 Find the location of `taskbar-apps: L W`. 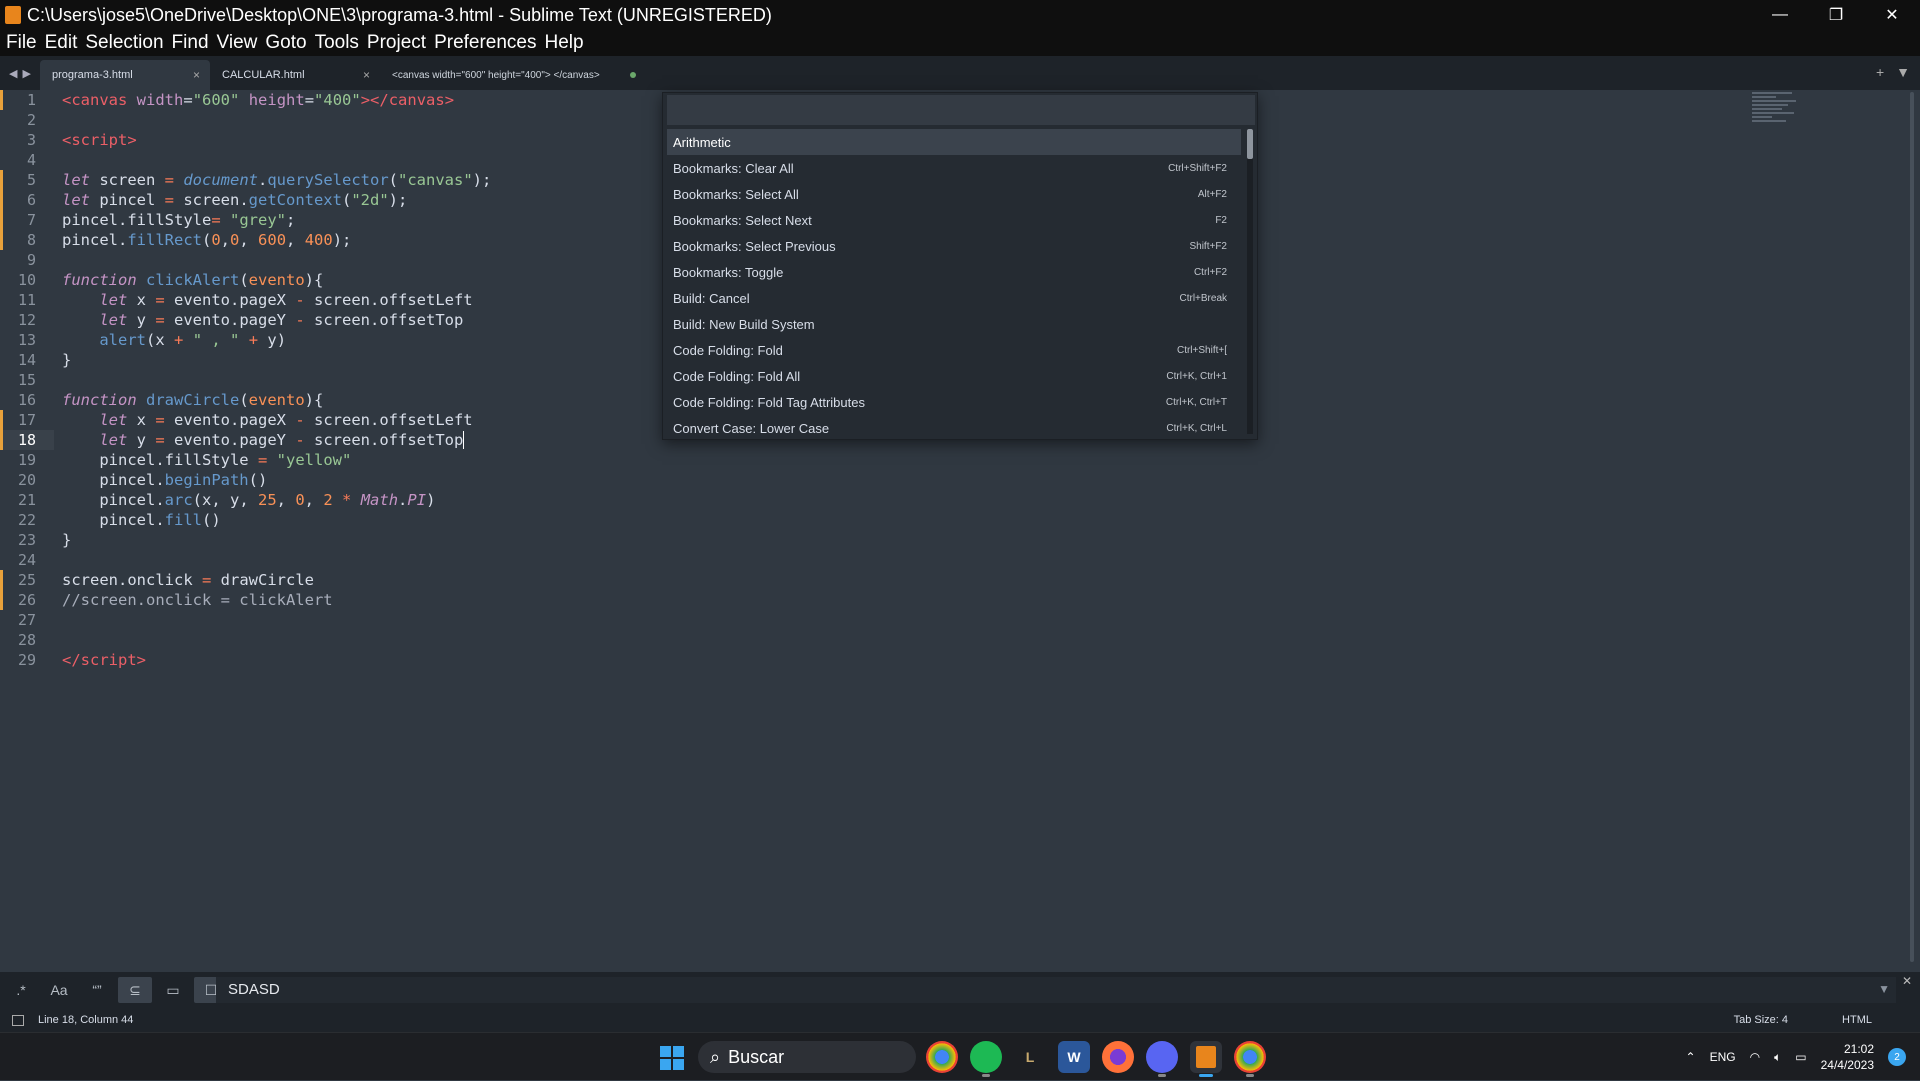

taskbar-apps: L W is located at coordinates (1096, 1057).